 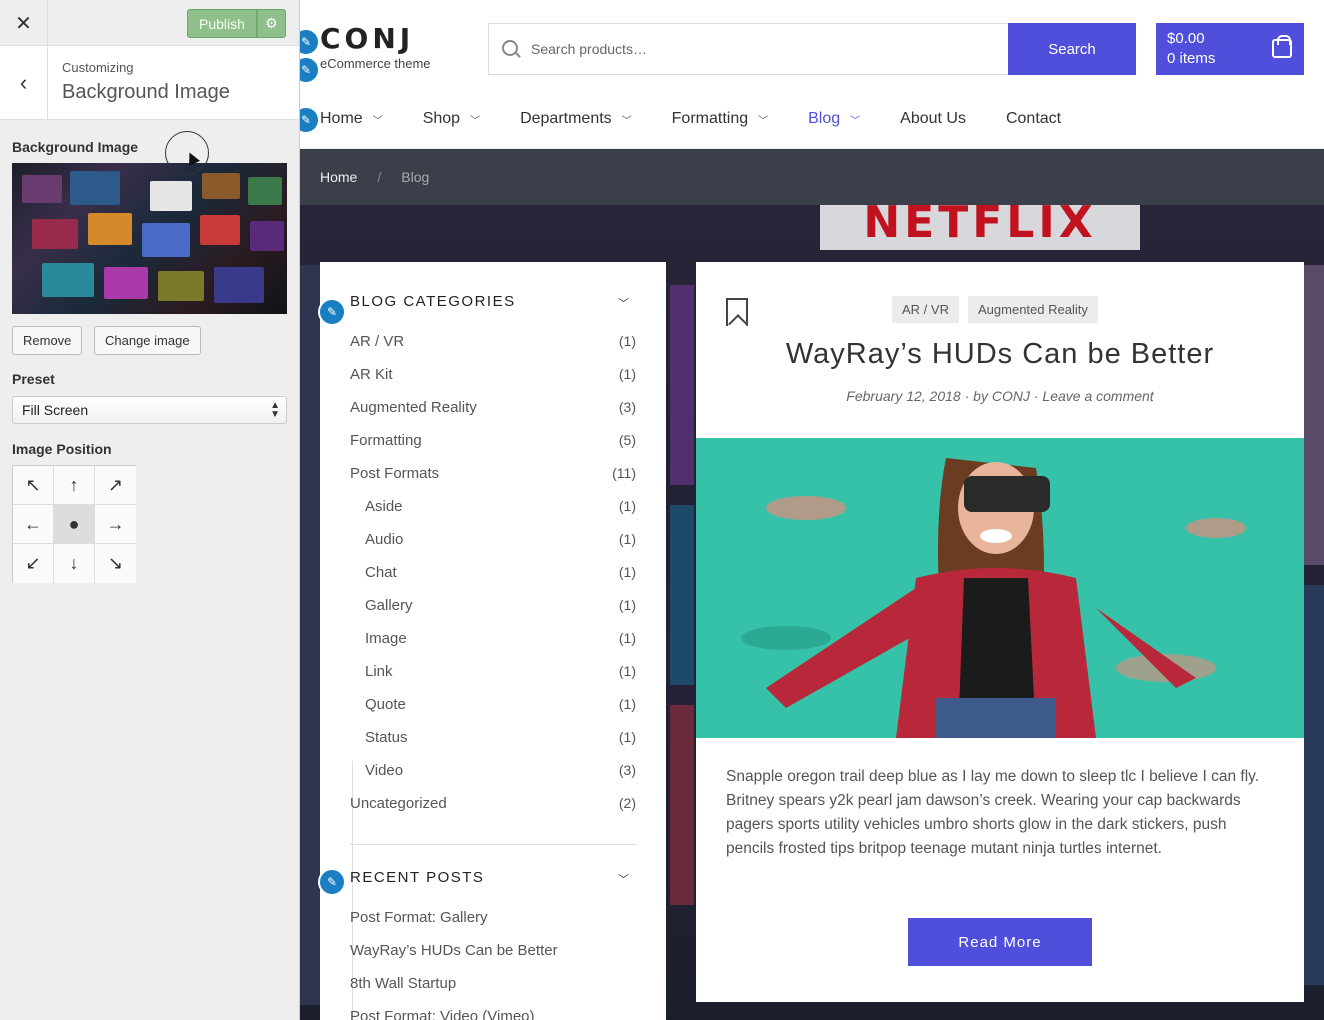 What do you see at coordinates (720, 119) in the screenshot?
I see `nav-item-formatting: Formatting ﹀` at bounding box center [720, 119].